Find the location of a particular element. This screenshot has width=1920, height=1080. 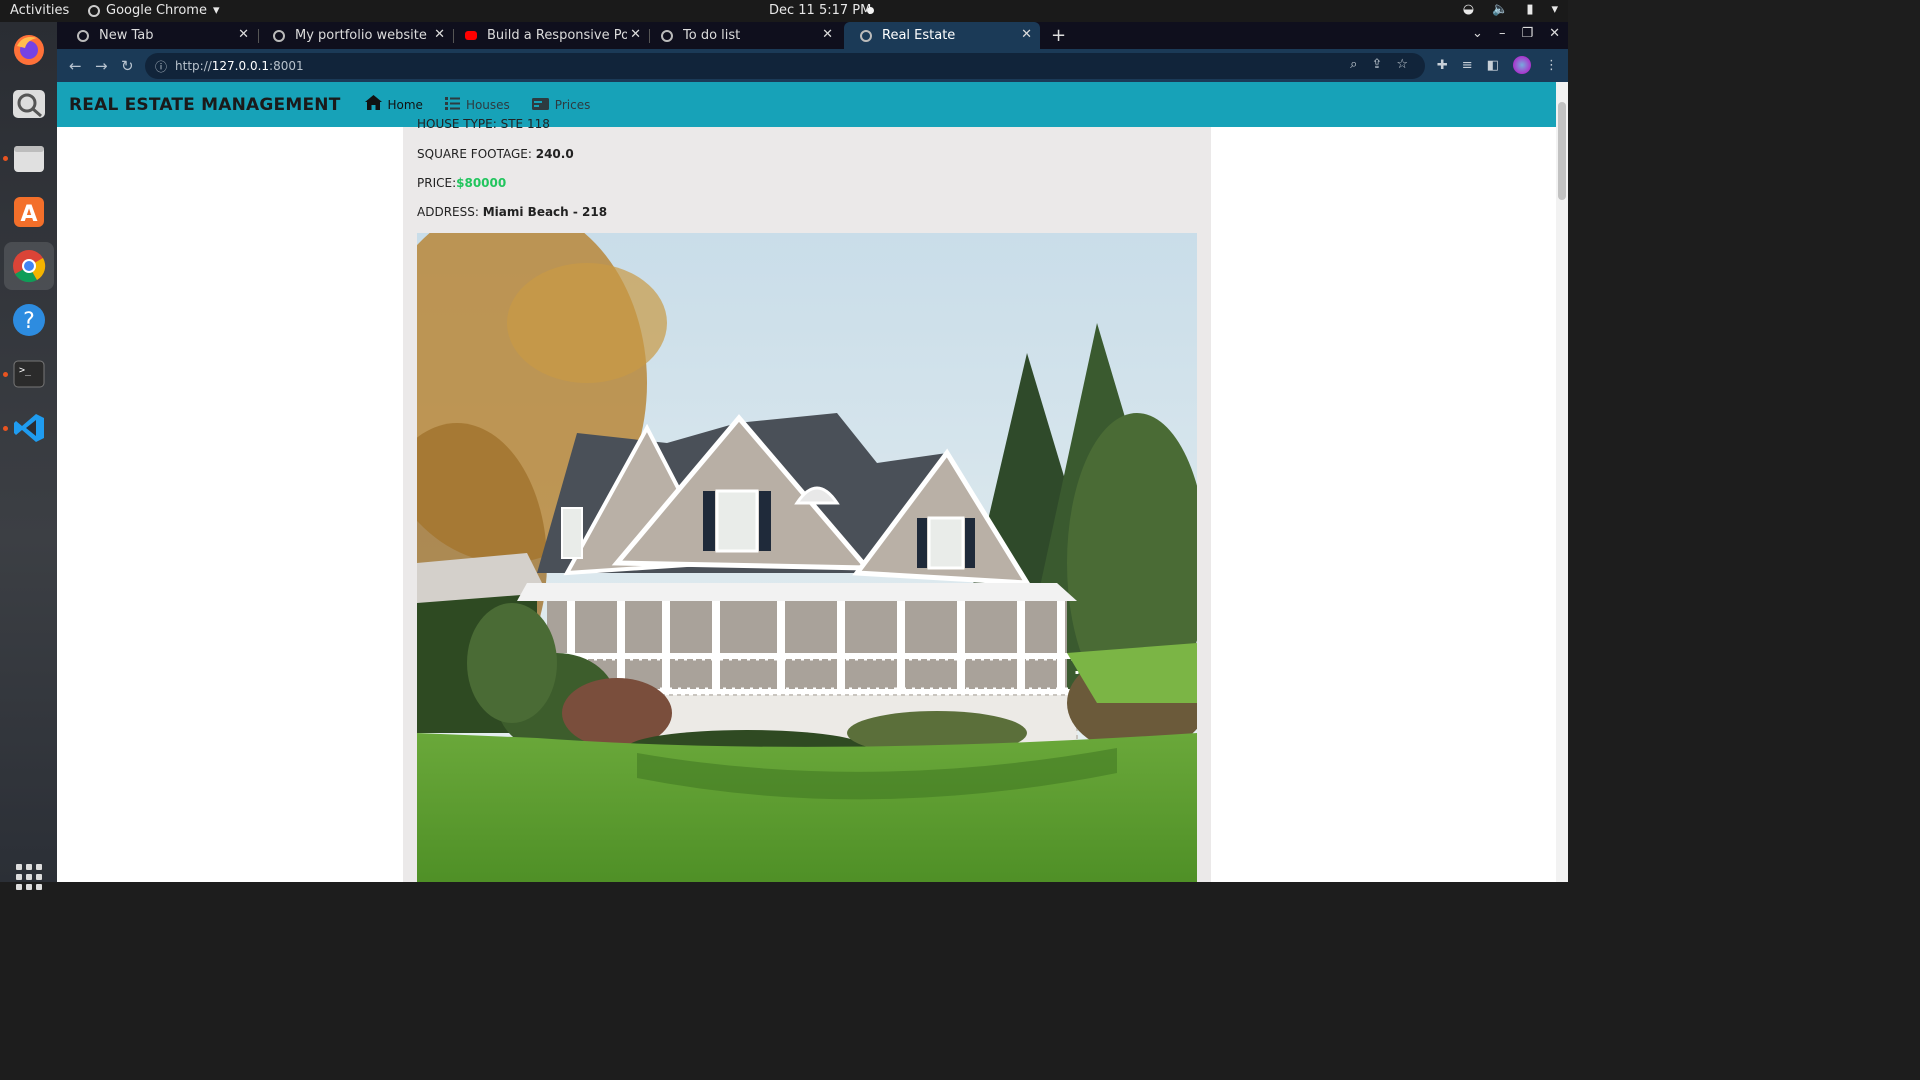

tab-label: Real Estate is located at coordinates (919, 35).